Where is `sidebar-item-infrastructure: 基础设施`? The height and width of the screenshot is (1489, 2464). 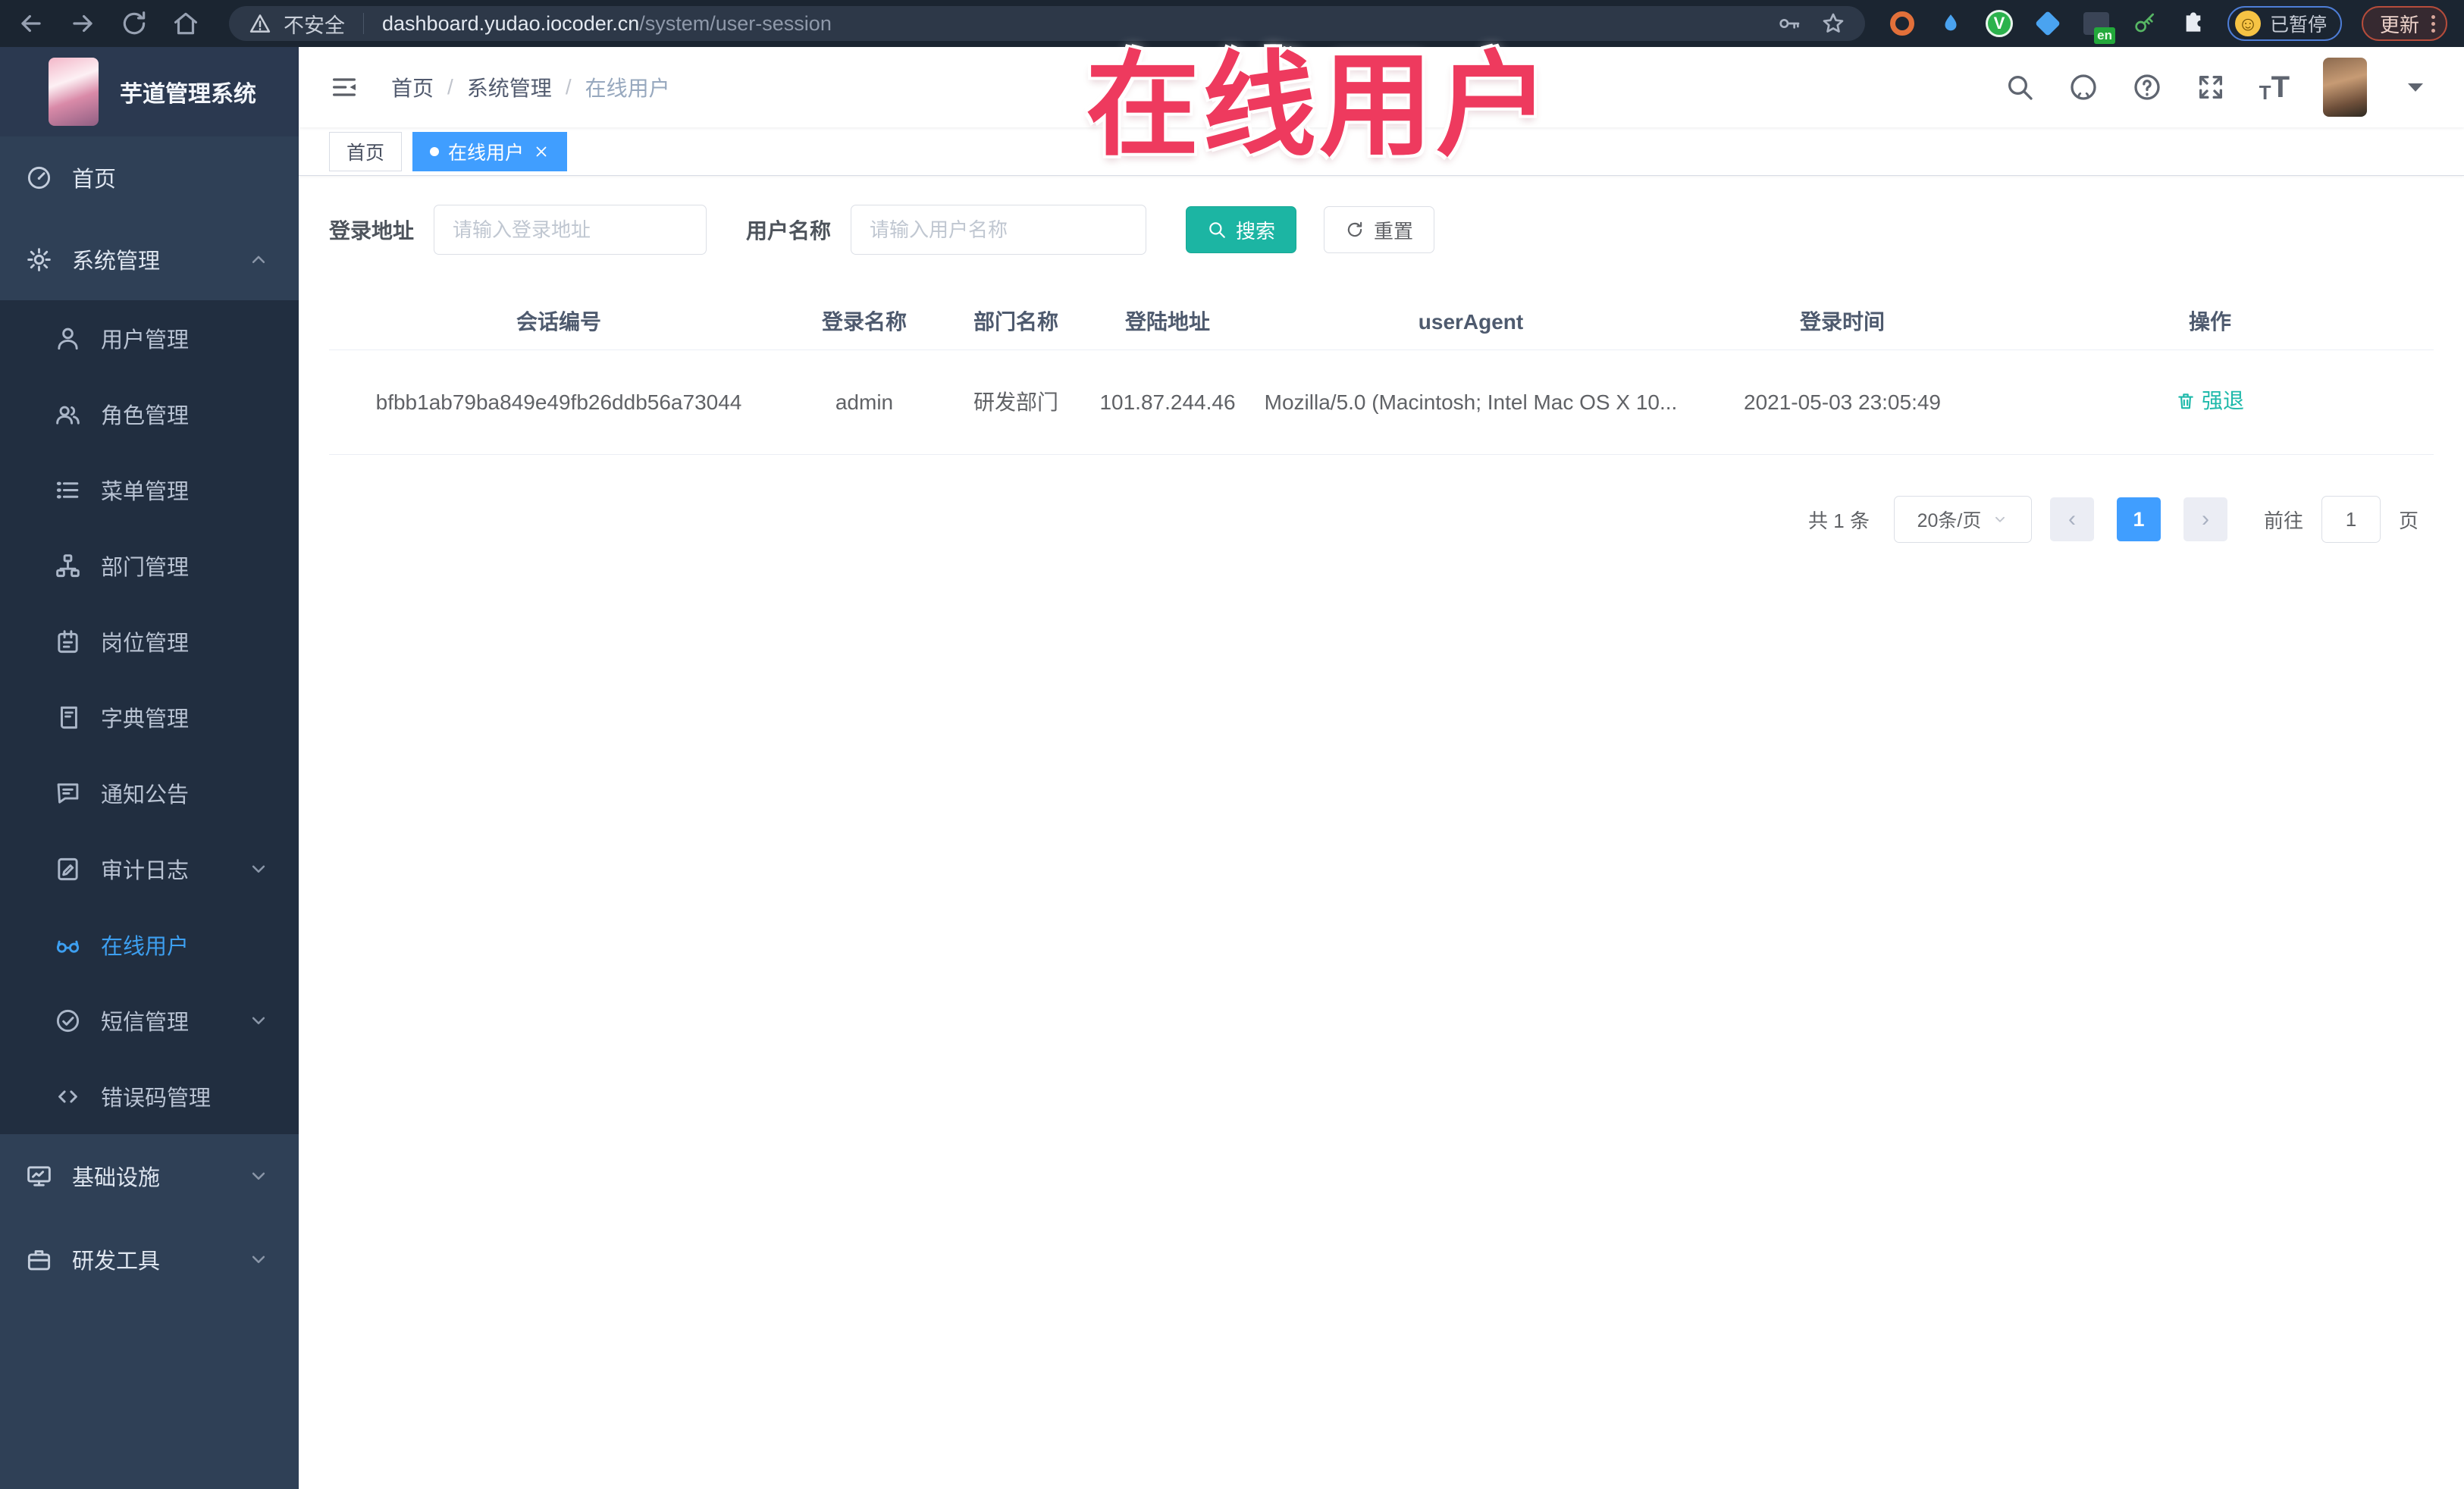
sidebar-item-infrastructure: 基础设施 is located at coordinates (150, 1176).